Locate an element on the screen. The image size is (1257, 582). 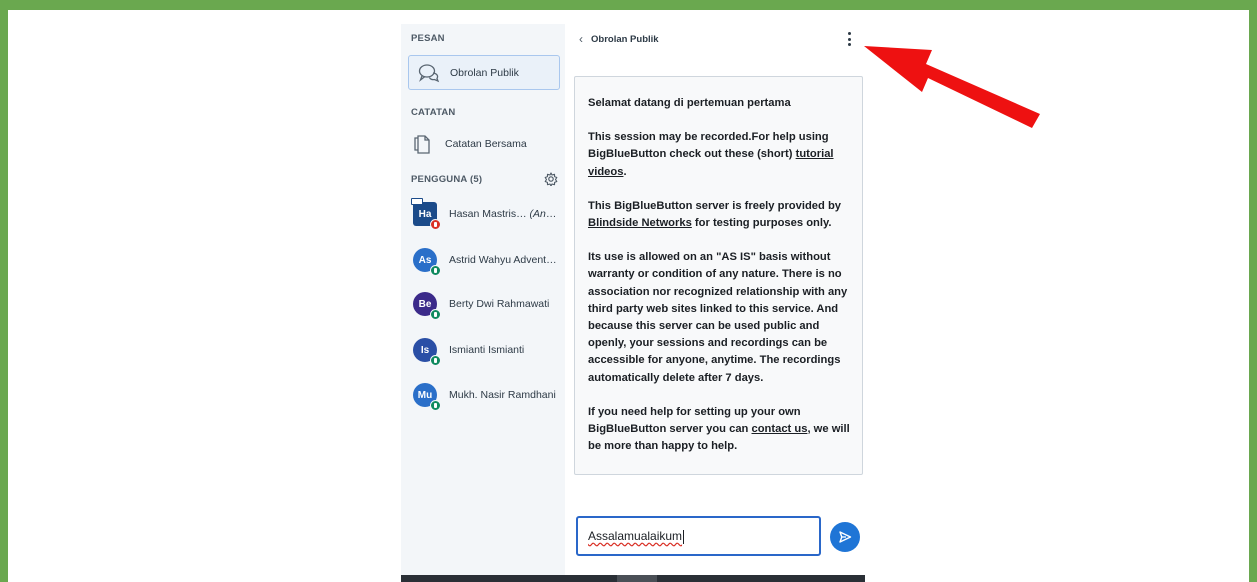
user-name: Hasan Mastris… (Anda) is located at coordinates (503, 214).